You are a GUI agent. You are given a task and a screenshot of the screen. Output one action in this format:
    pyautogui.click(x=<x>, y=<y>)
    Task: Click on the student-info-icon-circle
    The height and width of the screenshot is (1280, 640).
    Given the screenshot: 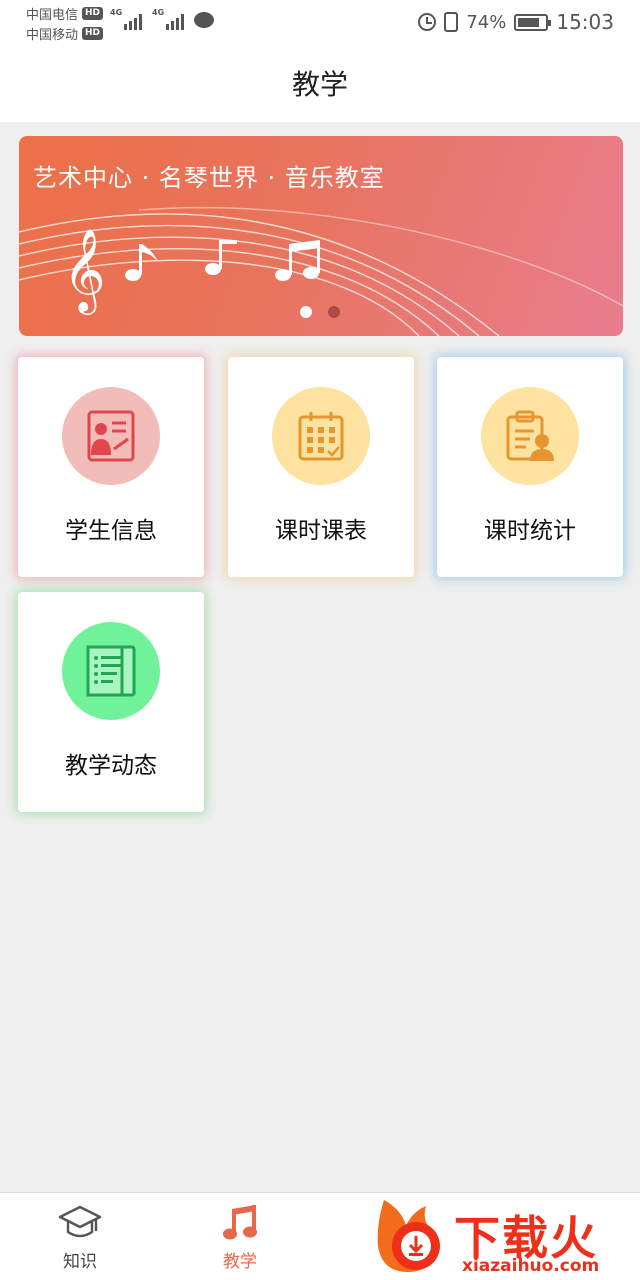 What is the action you would take?
    pyautogui.click(x=111, y=436)
    